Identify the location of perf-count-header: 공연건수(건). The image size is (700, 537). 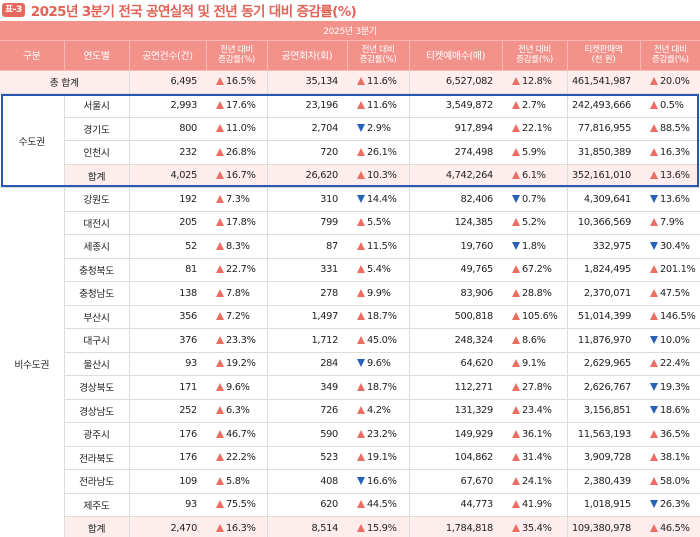
(168, 55).